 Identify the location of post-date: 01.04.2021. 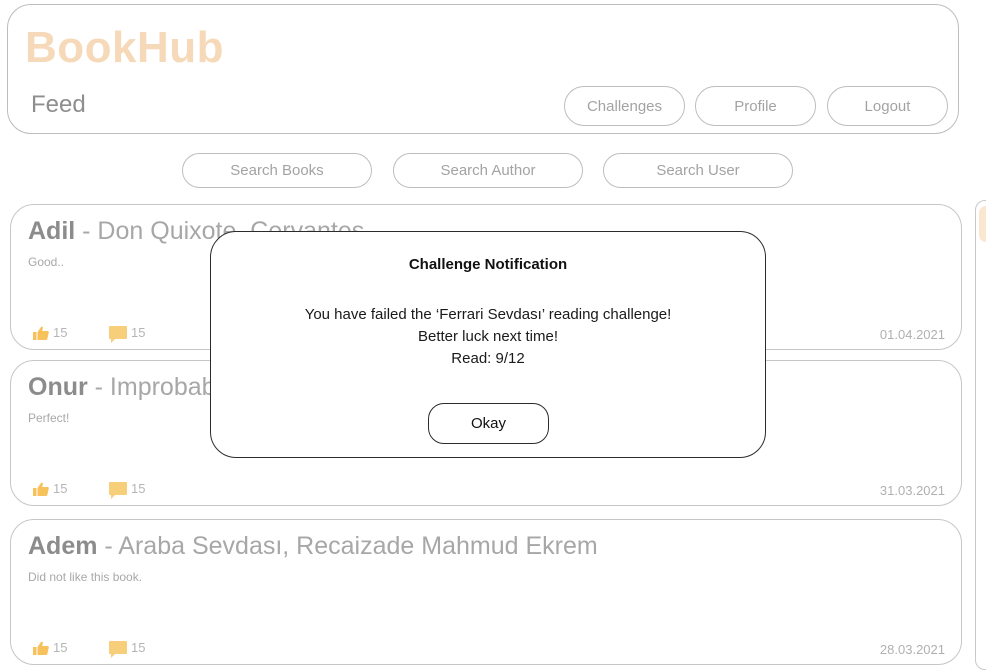
(912, 334).